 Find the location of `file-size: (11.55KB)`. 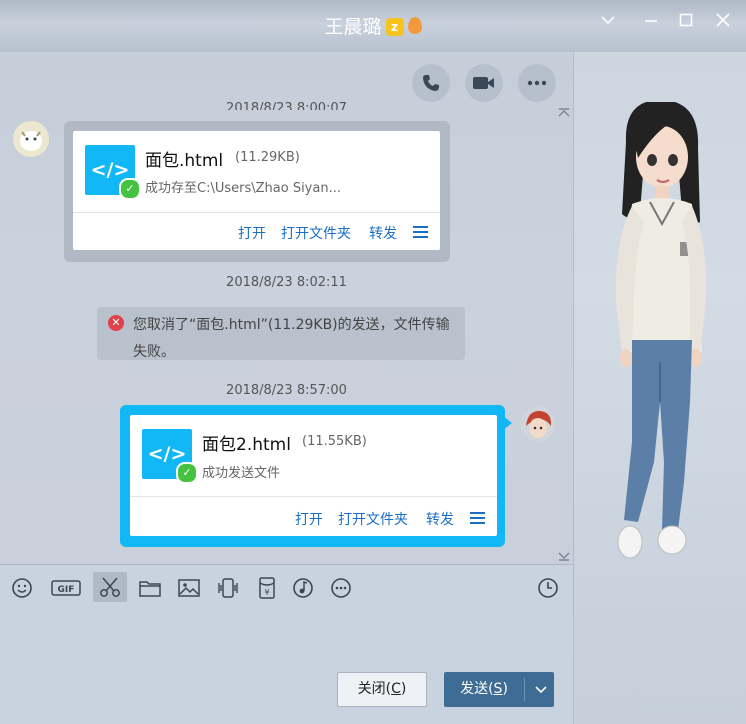

file-size: (11.55KB) is located at coordinates (334, 441).